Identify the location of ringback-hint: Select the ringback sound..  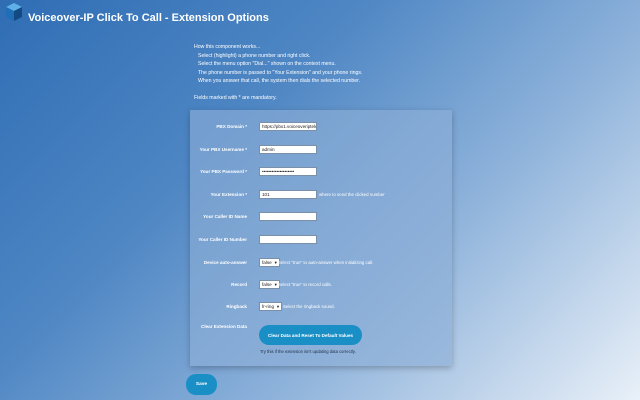
(309, 306).